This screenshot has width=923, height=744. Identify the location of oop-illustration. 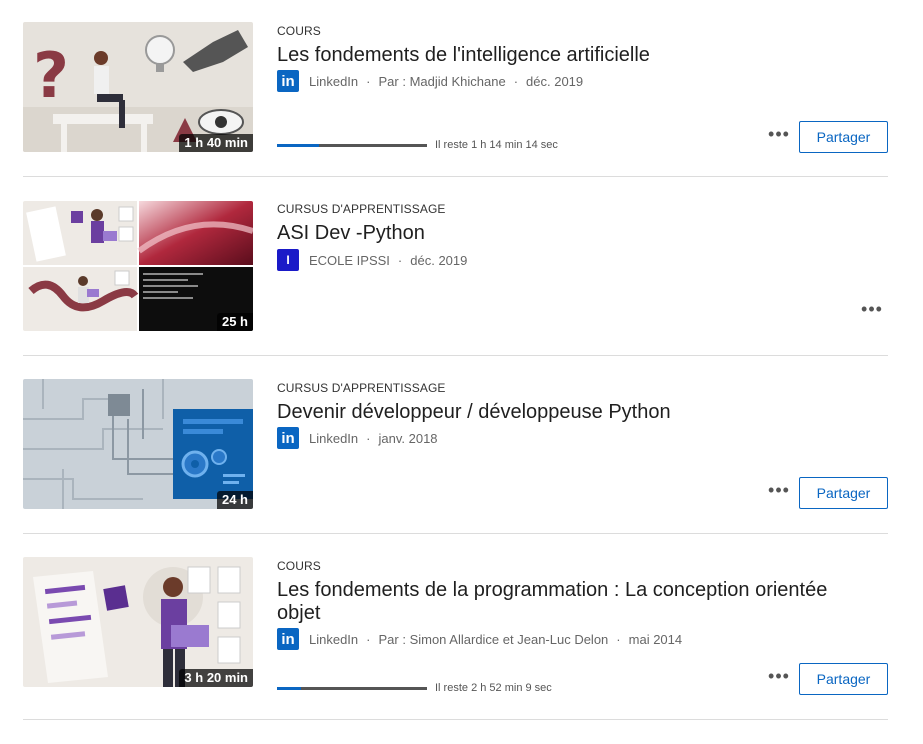
(138, 622).